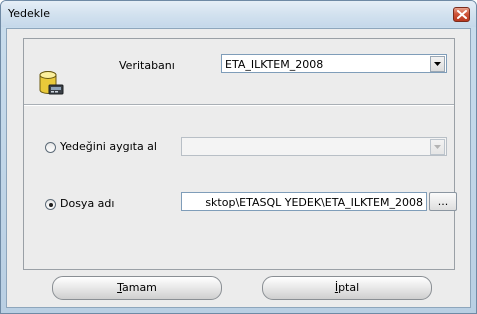  Describe the element at coordinates (51, 83) in the screenshot. I see `database-icon` at that location.